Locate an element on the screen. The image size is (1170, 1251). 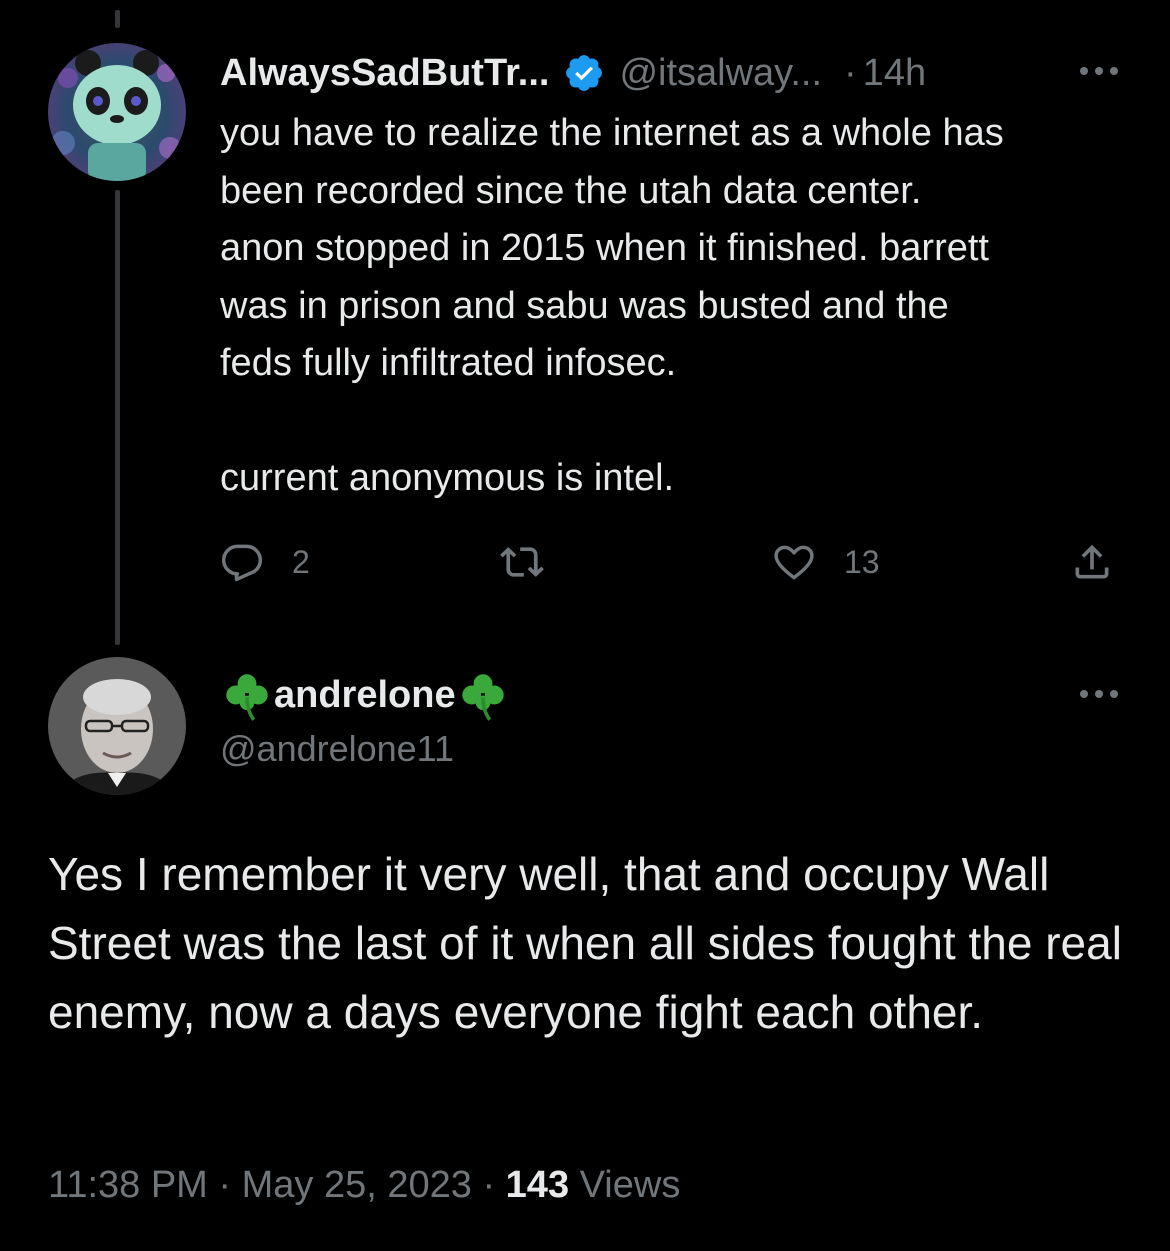
retweet-icon is located at coordinates (522, 562).